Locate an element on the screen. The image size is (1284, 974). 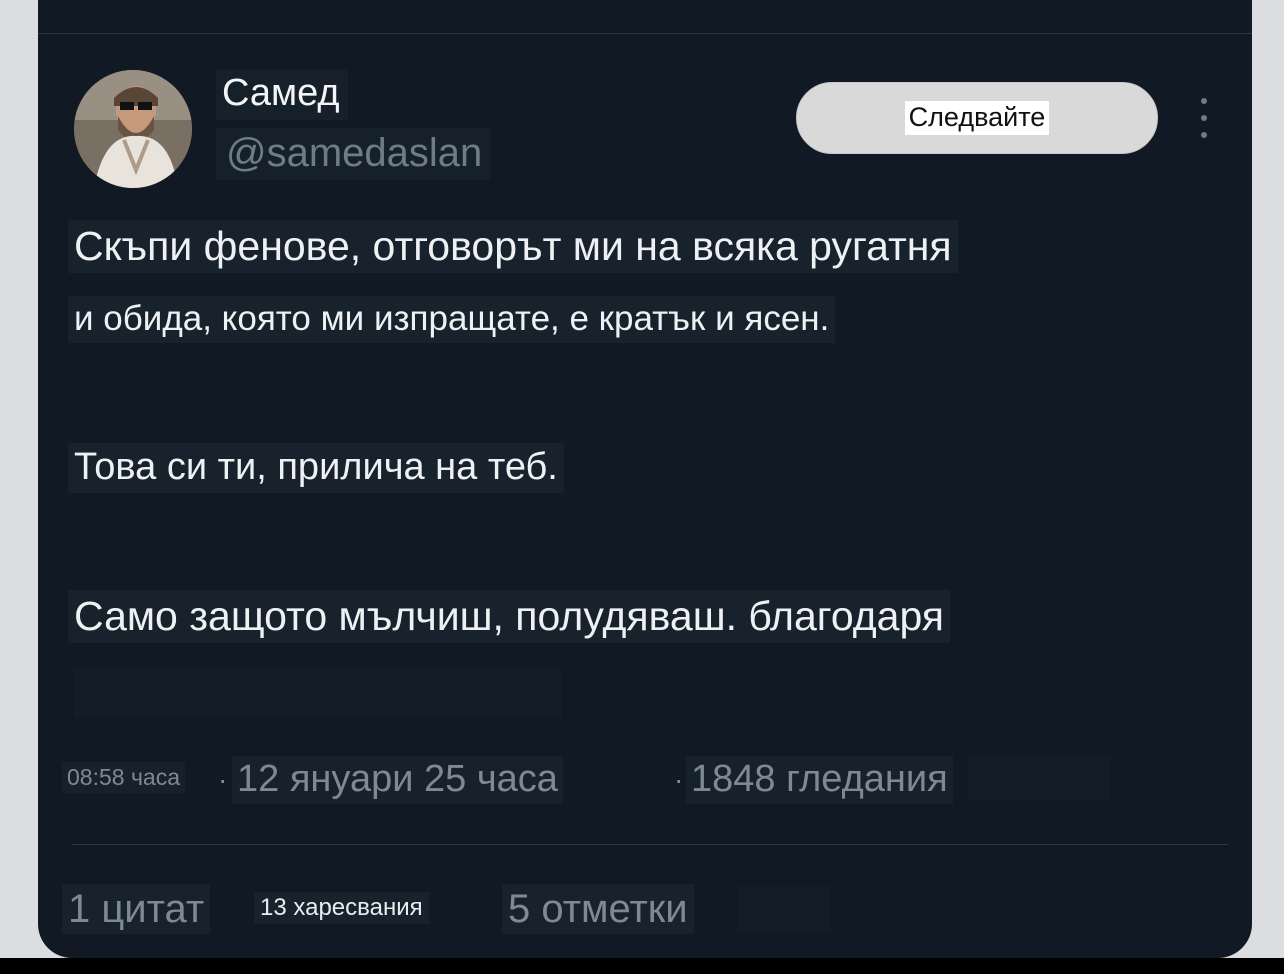
quotes-count: 1 цитат is located at coordinates (136, 909).